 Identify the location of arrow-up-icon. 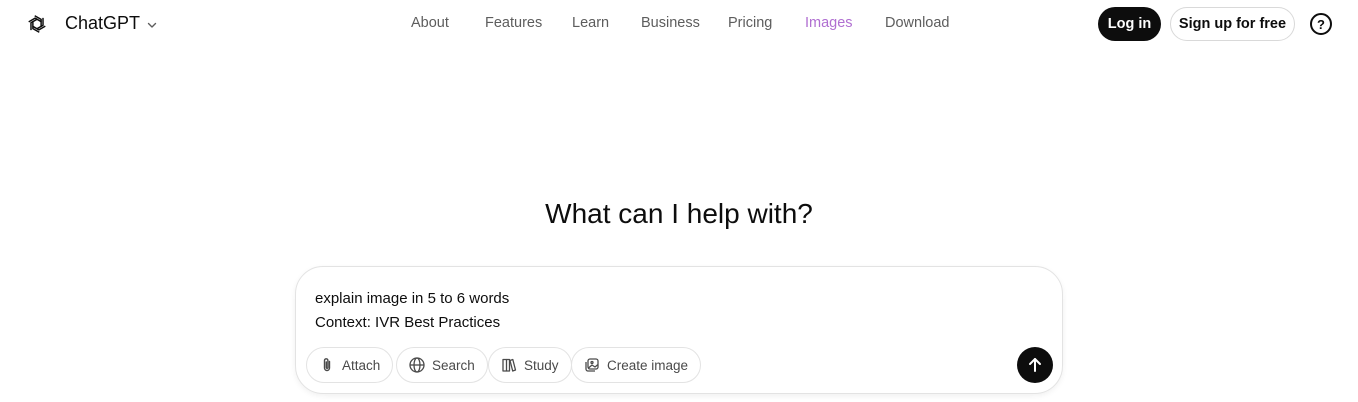
(1035, 365).